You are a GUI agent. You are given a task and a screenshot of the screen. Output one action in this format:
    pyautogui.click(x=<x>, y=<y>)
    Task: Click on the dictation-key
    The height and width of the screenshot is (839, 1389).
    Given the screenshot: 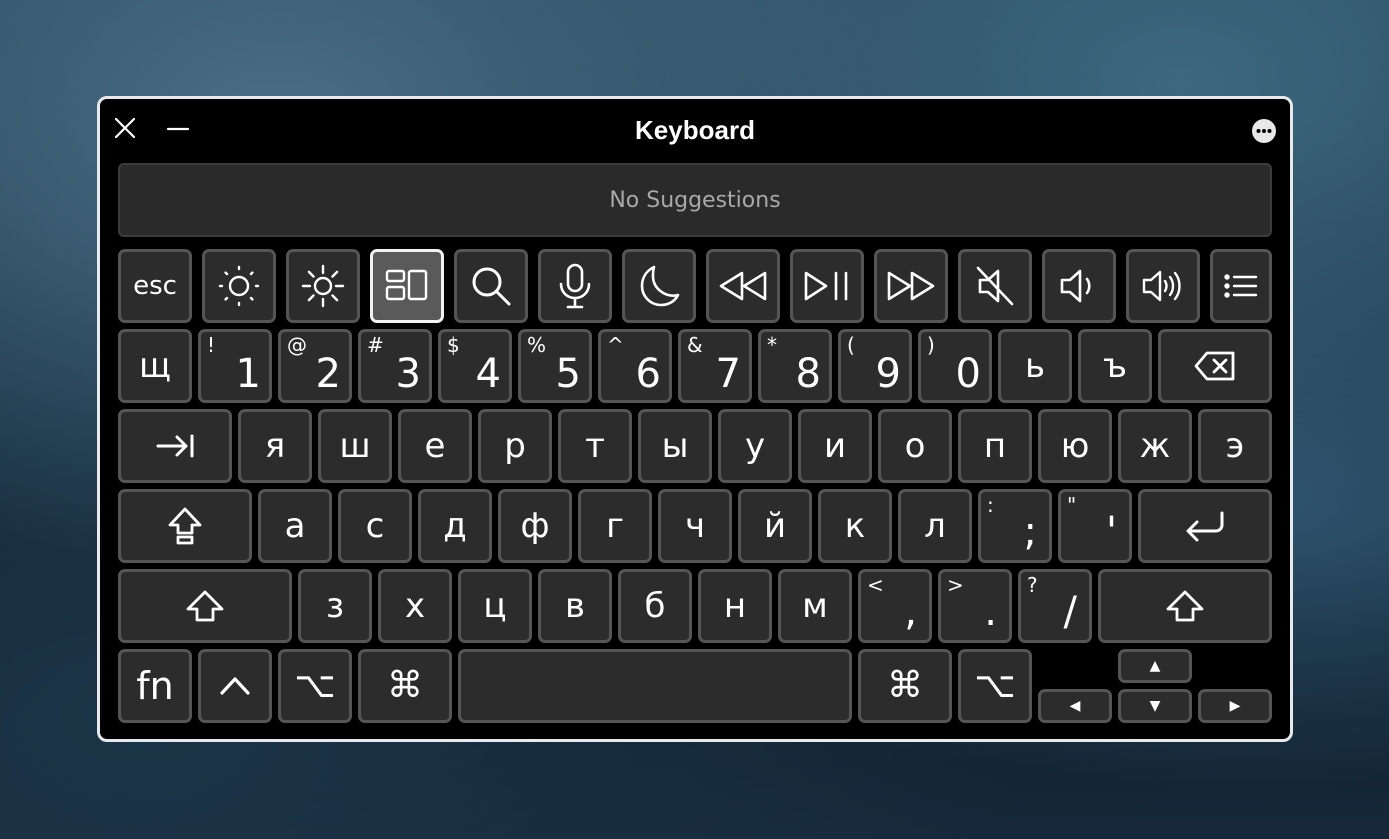 What is the action you would take?
    pyautogui.click(x=575, y=286)
    